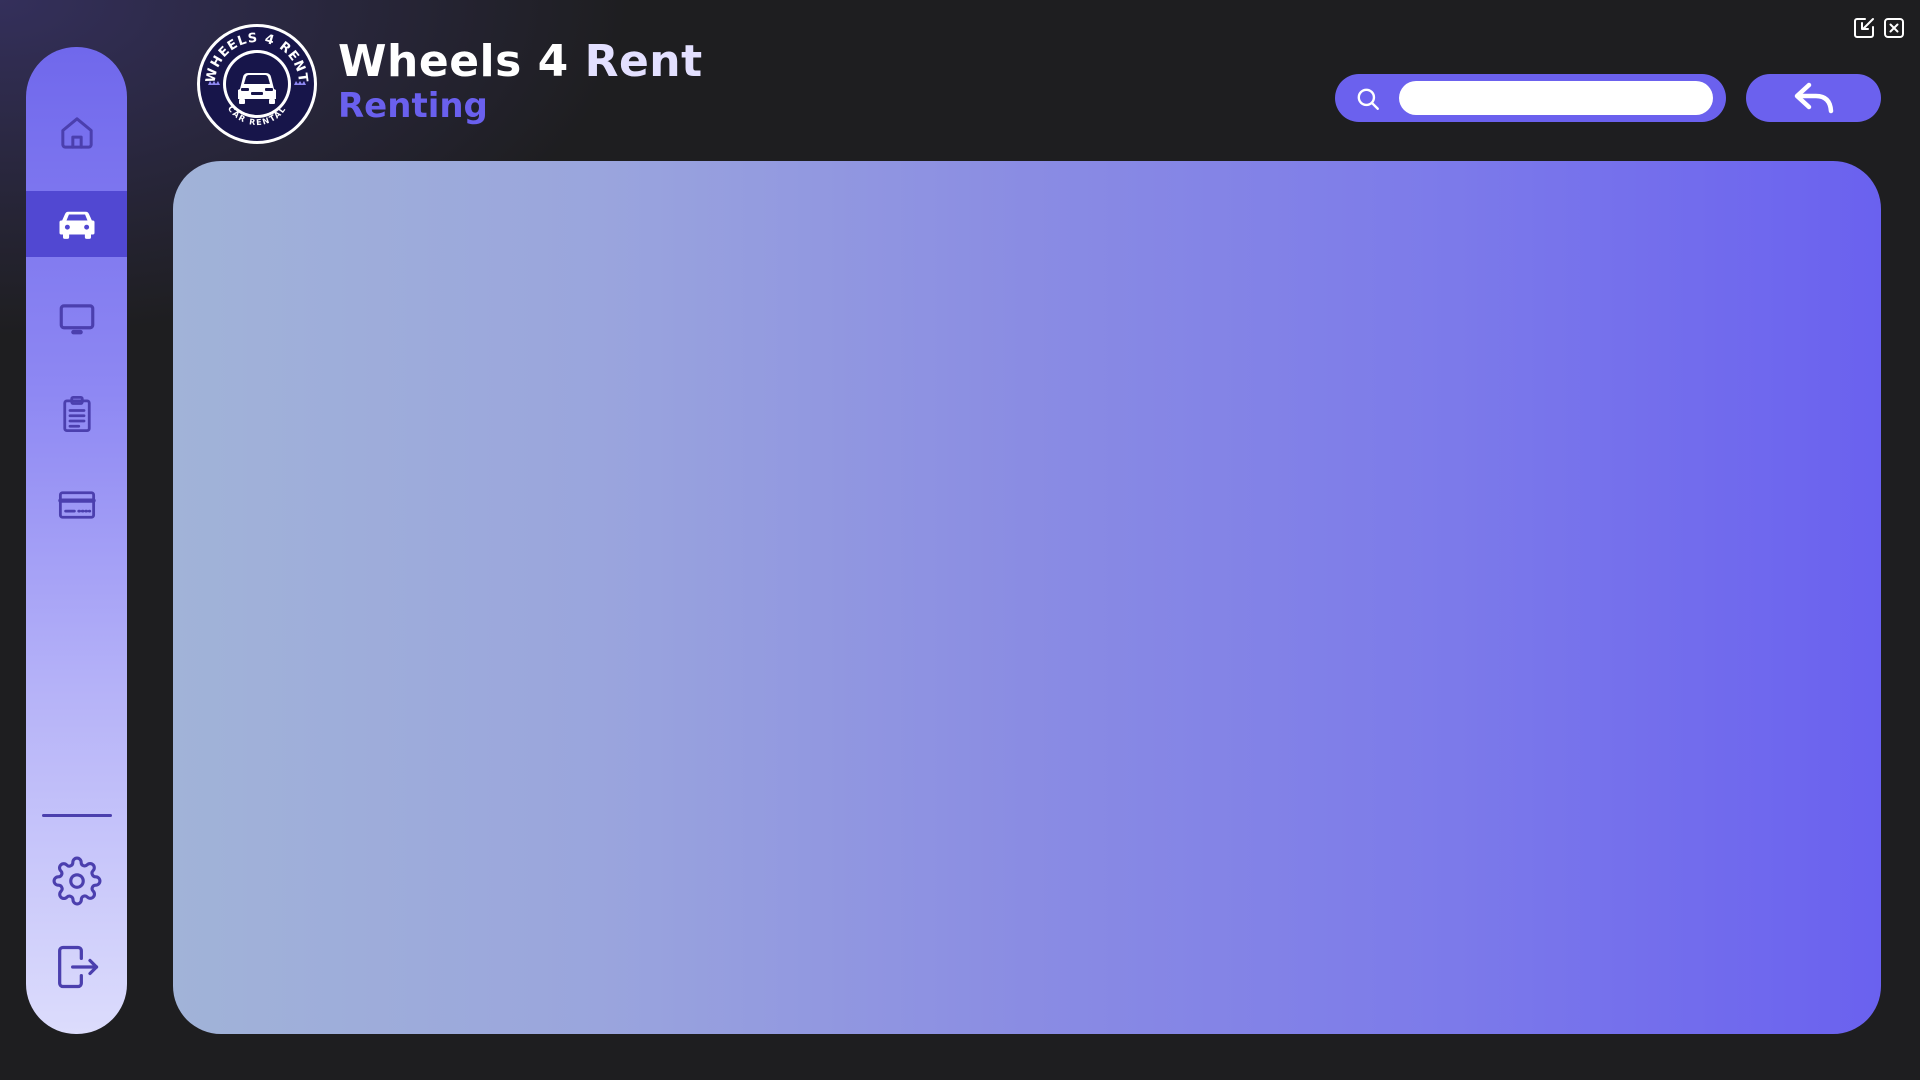 The height and width of the screenshot is (1080, 1920). What do you see at coordinates (413, 106) in the screenshot?
I see `page-subtitle: Renting` at bounding box center [413, 106].